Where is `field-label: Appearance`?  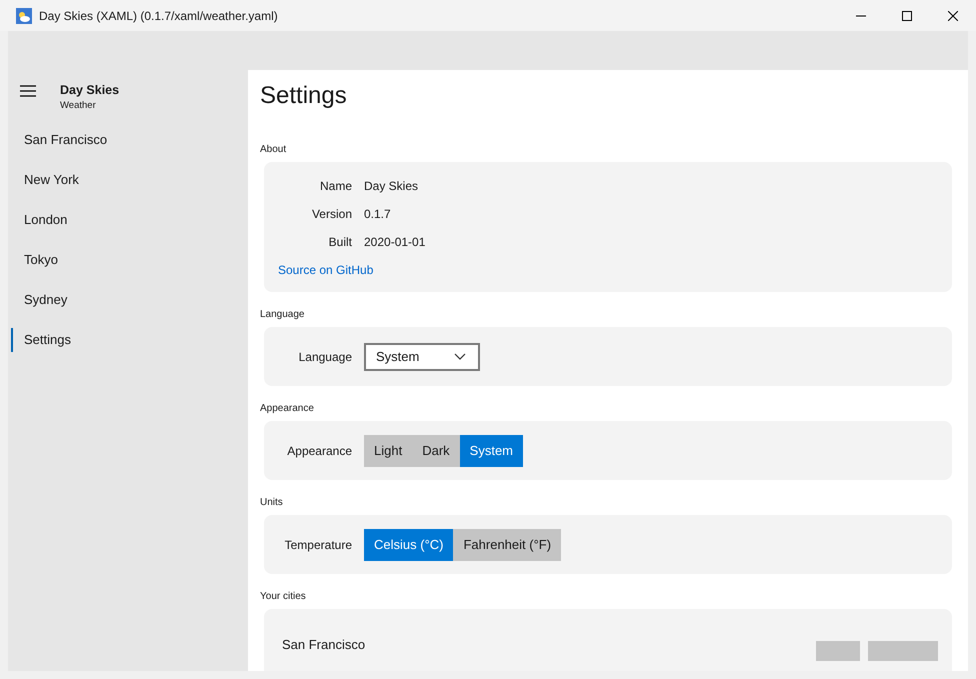
field-label: Appearance is located at coordinates (319, 451).